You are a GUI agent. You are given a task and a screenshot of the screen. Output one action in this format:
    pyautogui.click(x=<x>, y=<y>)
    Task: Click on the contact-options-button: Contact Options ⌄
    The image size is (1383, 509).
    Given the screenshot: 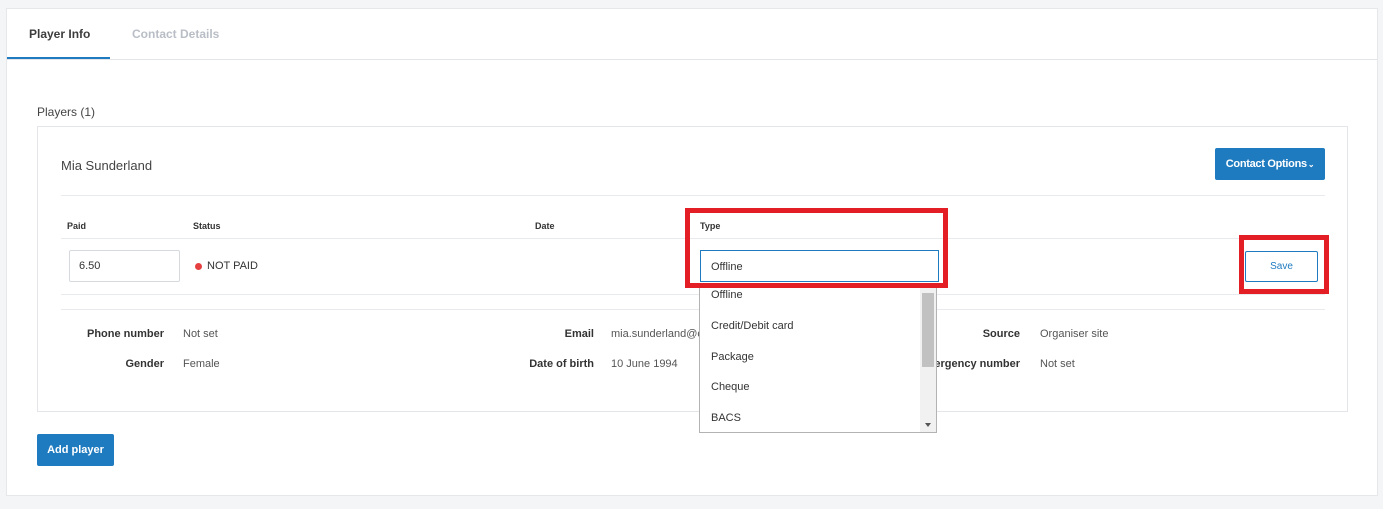 What is the action you would take?
    pyautogui.click(x=1270, y=164)
    